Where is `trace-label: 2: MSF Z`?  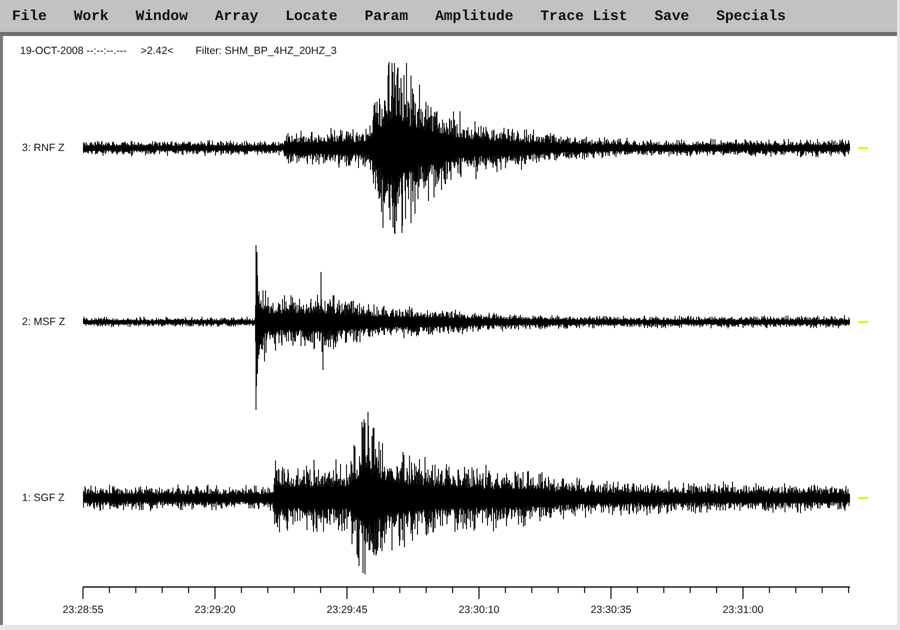 trace-label: 2: MSF Z is located at coordinates (43, 322).